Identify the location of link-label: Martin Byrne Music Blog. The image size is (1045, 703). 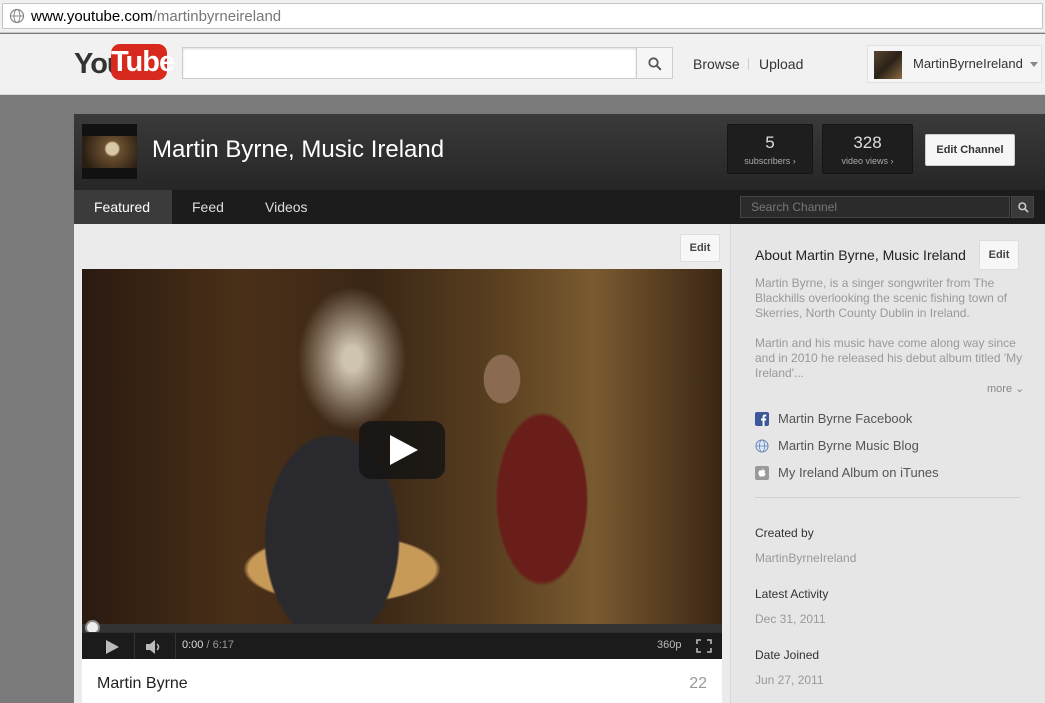
(848, 445).